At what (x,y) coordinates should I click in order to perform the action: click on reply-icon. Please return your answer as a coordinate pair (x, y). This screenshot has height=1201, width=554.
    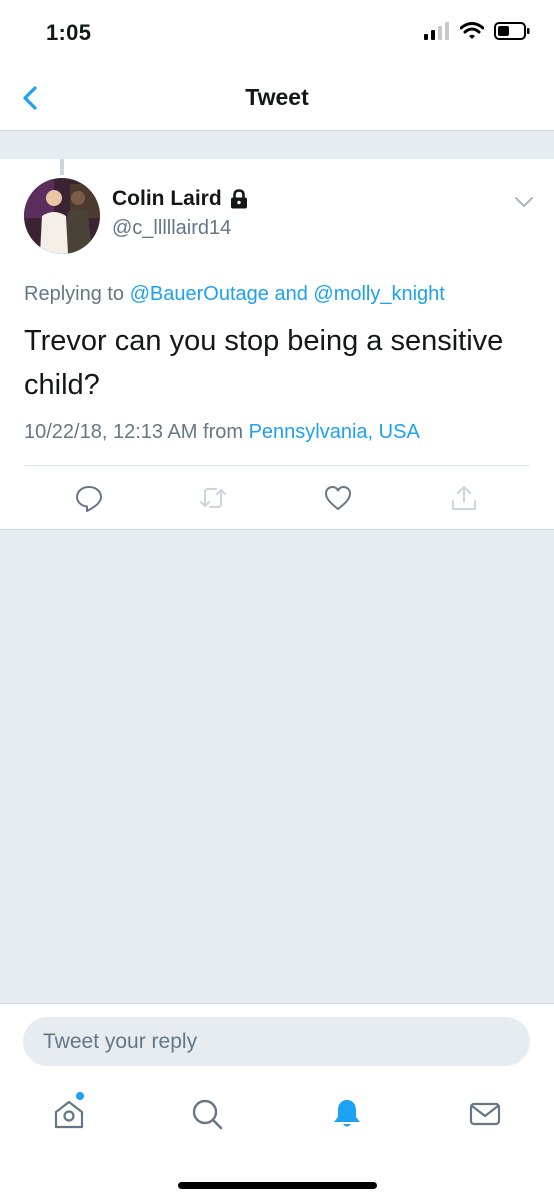
    Looking at the image, I should click on (89, 498).